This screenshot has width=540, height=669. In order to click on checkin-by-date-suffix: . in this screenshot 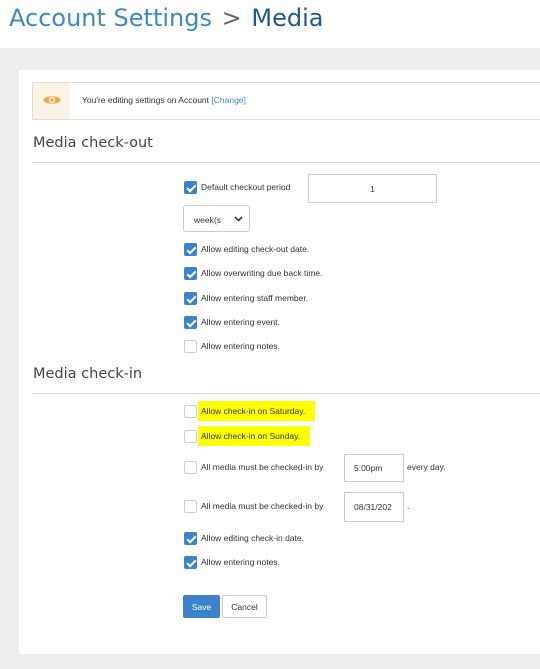, I will do `click(408, 506)`.